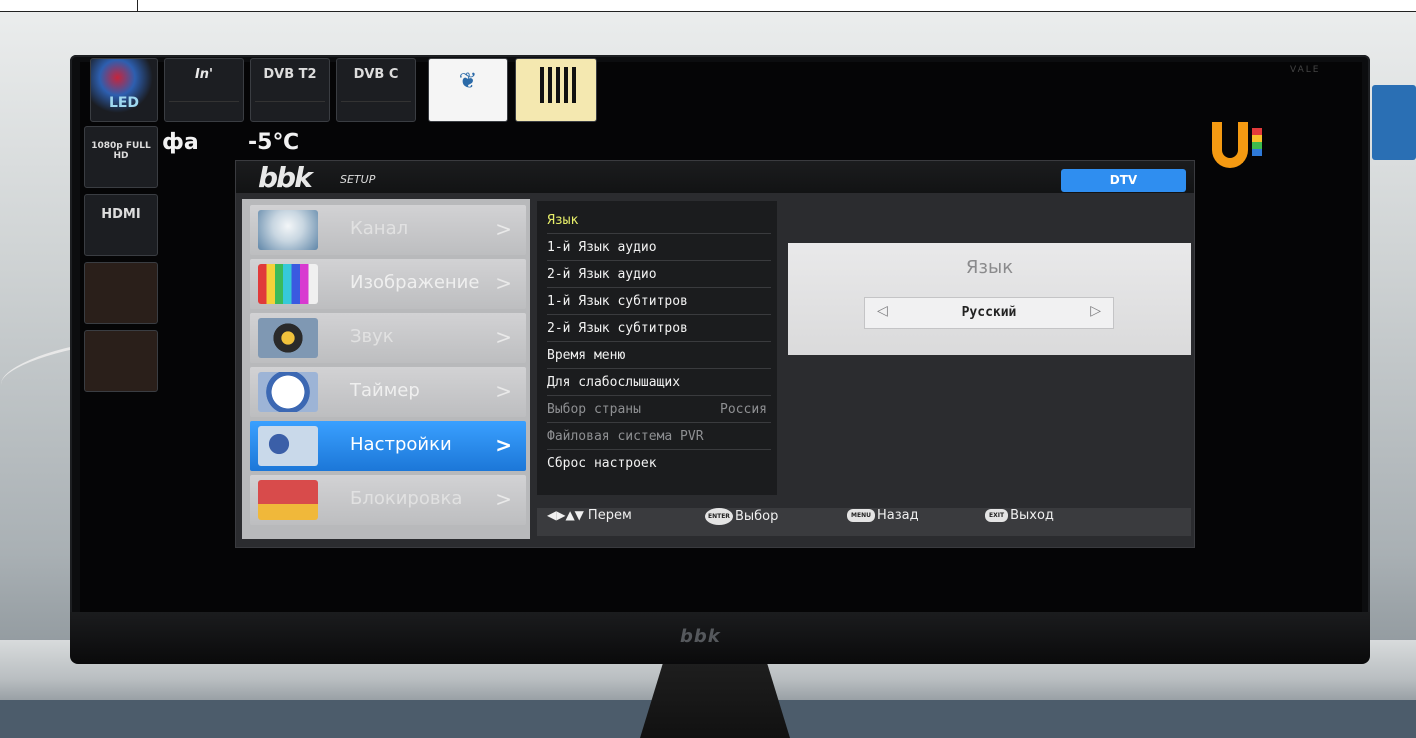 The height and width of the screenshot is (738, 1416). I want to click on hint-move: ◀▶▲▼ Перем, so click(589, 522).